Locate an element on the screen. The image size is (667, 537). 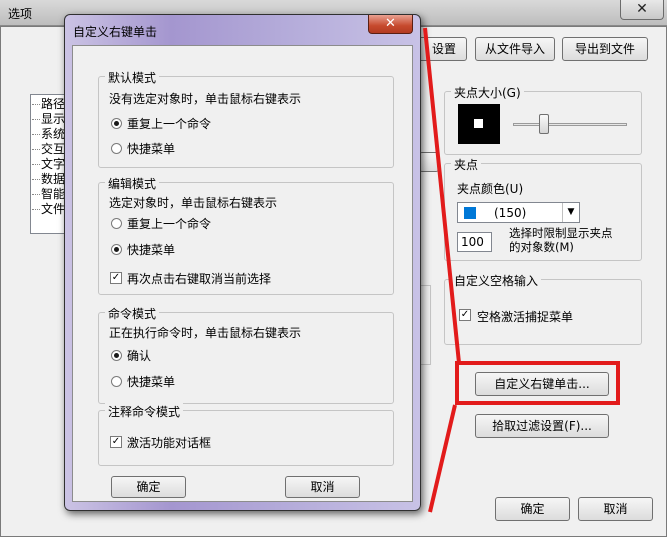
dialog-ok-button: 确定 is located at coordinates (148, 487).